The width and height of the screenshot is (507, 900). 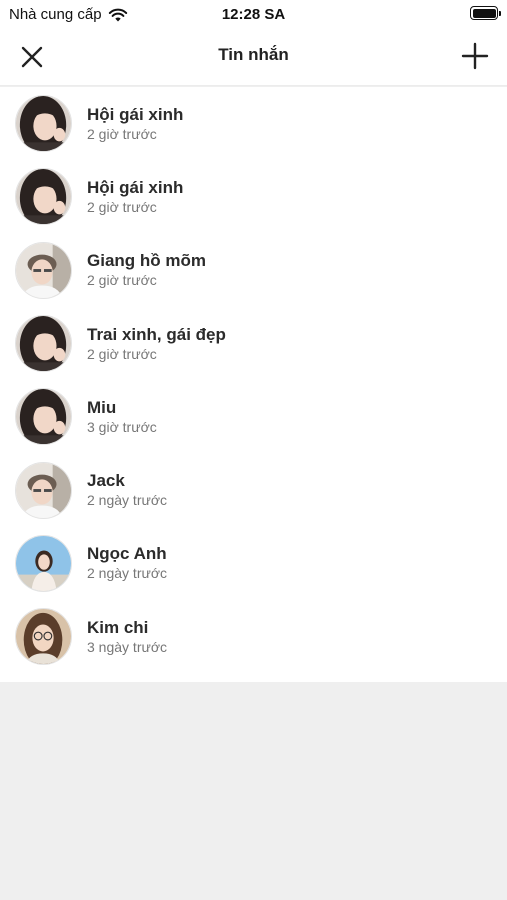 What do you see at coordinates (253, 489) in the screenshot?
I see `conversation-row: Jack 2 ngày trước` at bounding box center [253, 489].